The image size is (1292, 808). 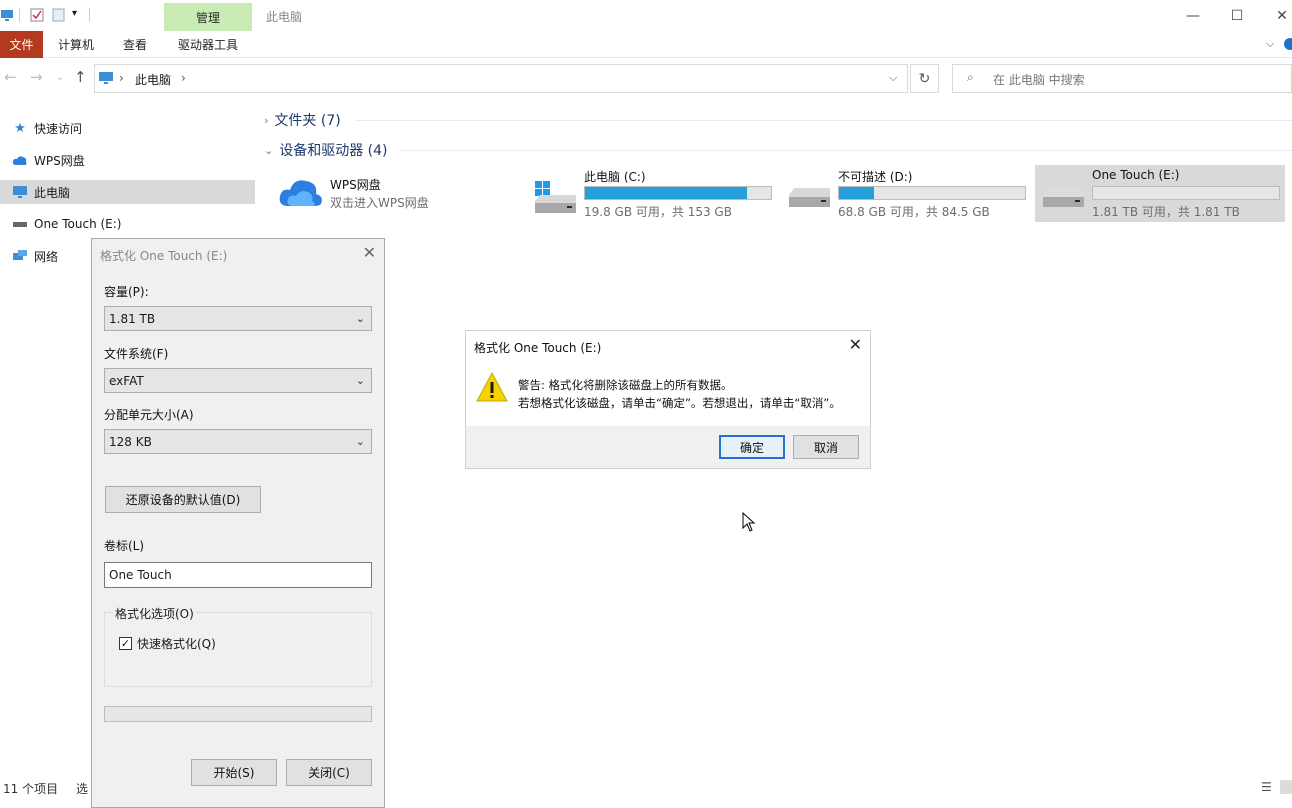 What do you see at coordinates (130, 441) in the screenshot?
I see `allocation-value: 128 KB` at bounding box center [130, 441].